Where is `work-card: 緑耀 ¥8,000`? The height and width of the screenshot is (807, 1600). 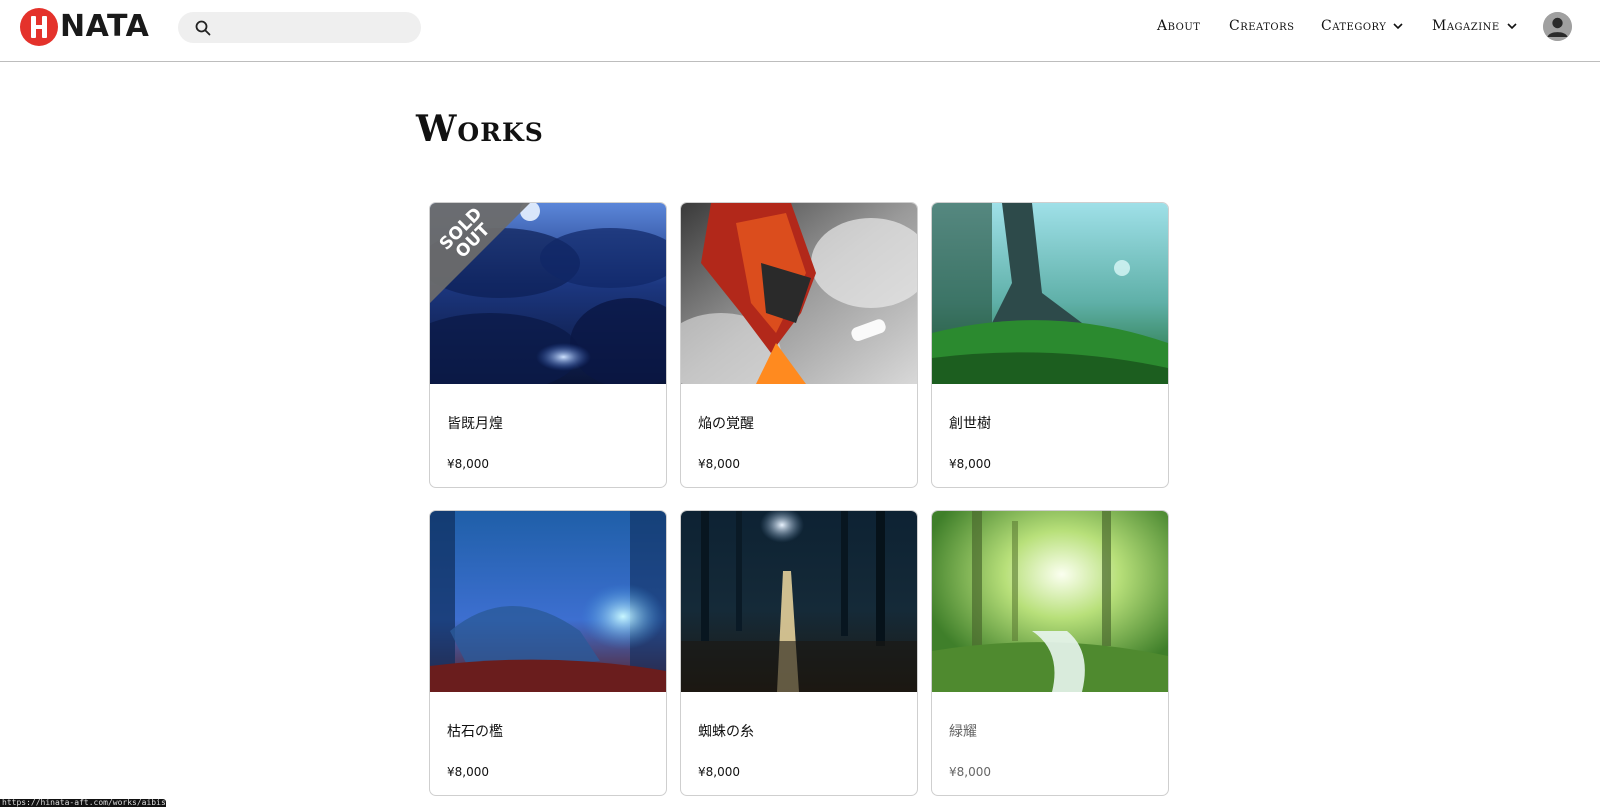 work-card: 緑耀 ¥8,000 is located at coordinates (1050, 653).